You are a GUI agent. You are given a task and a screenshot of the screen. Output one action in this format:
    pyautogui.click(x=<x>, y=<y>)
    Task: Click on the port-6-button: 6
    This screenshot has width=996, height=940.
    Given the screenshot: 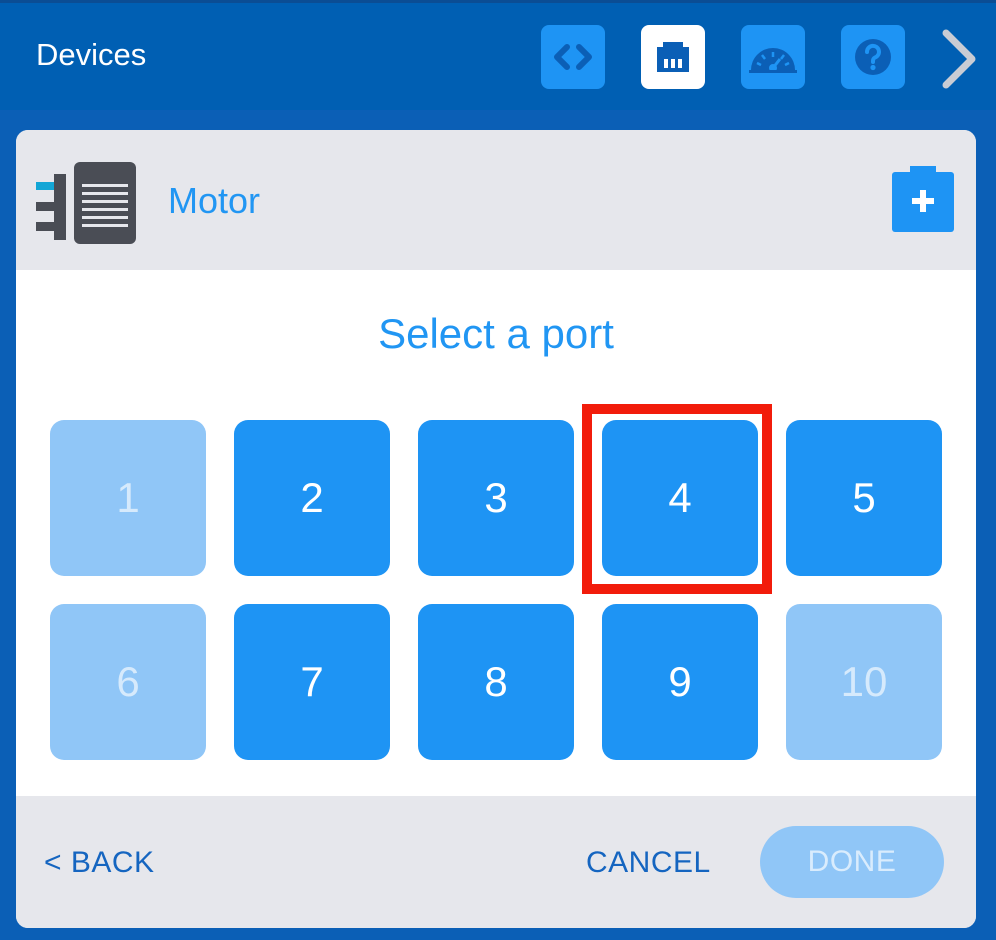 What is the action you would take?
    pyautogui.click(x=128, y=682)
    